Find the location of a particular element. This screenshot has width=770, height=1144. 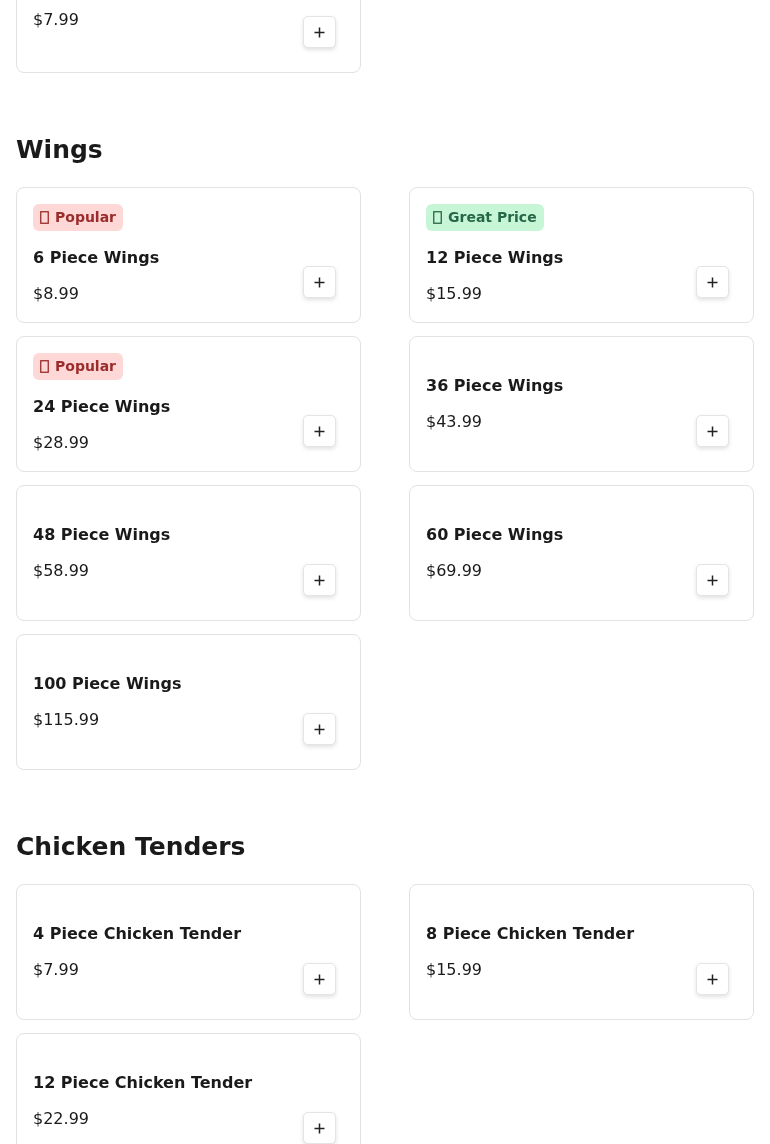

item-price: $69.99 is located at coordinates (454, 571).